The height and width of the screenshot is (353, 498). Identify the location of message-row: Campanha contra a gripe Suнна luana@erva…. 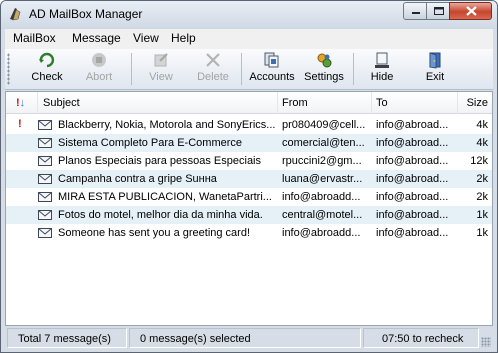
(249, 179).